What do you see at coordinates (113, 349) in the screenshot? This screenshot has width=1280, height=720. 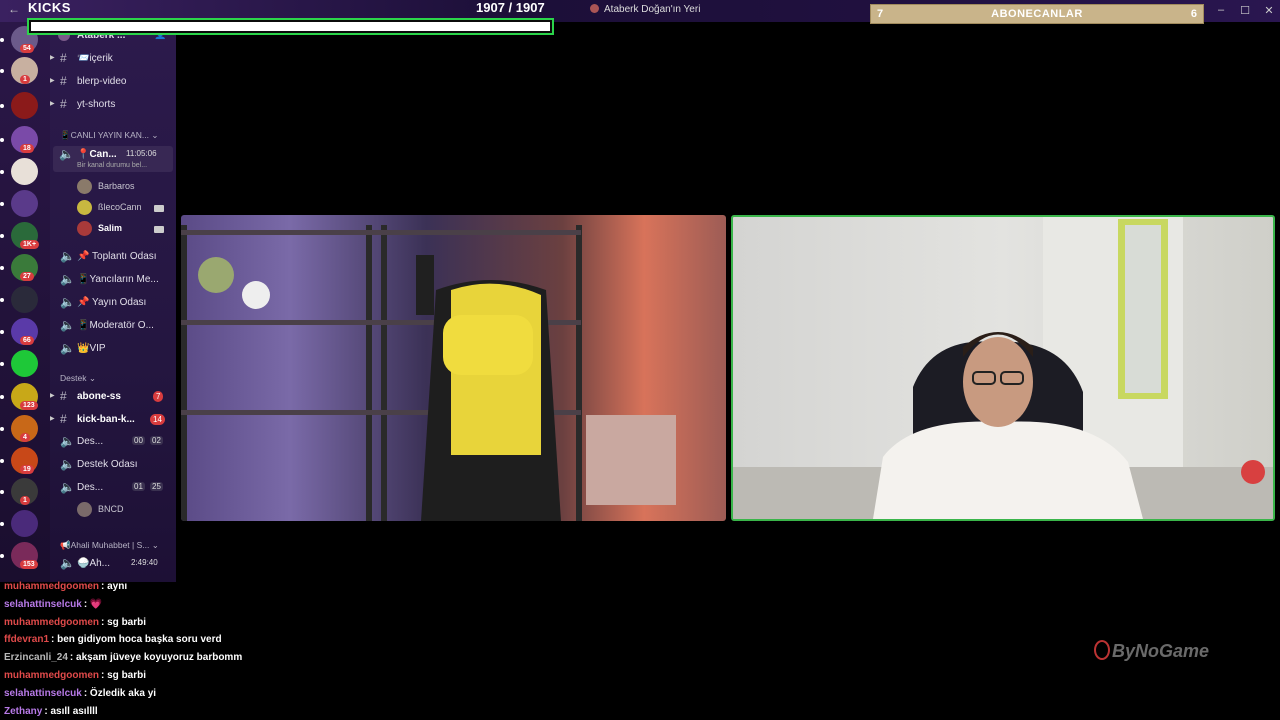 I see `voice-channel-vip: 🔈 👑VIP` at bounding box center [113, 349].